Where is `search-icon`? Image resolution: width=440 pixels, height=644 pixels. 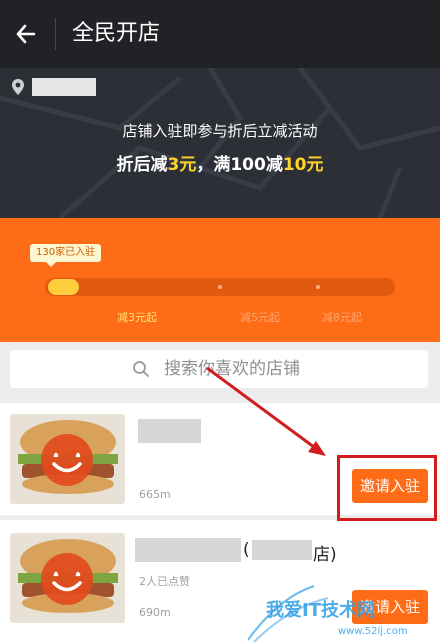
search-icon is located at coordinates (141, 369).